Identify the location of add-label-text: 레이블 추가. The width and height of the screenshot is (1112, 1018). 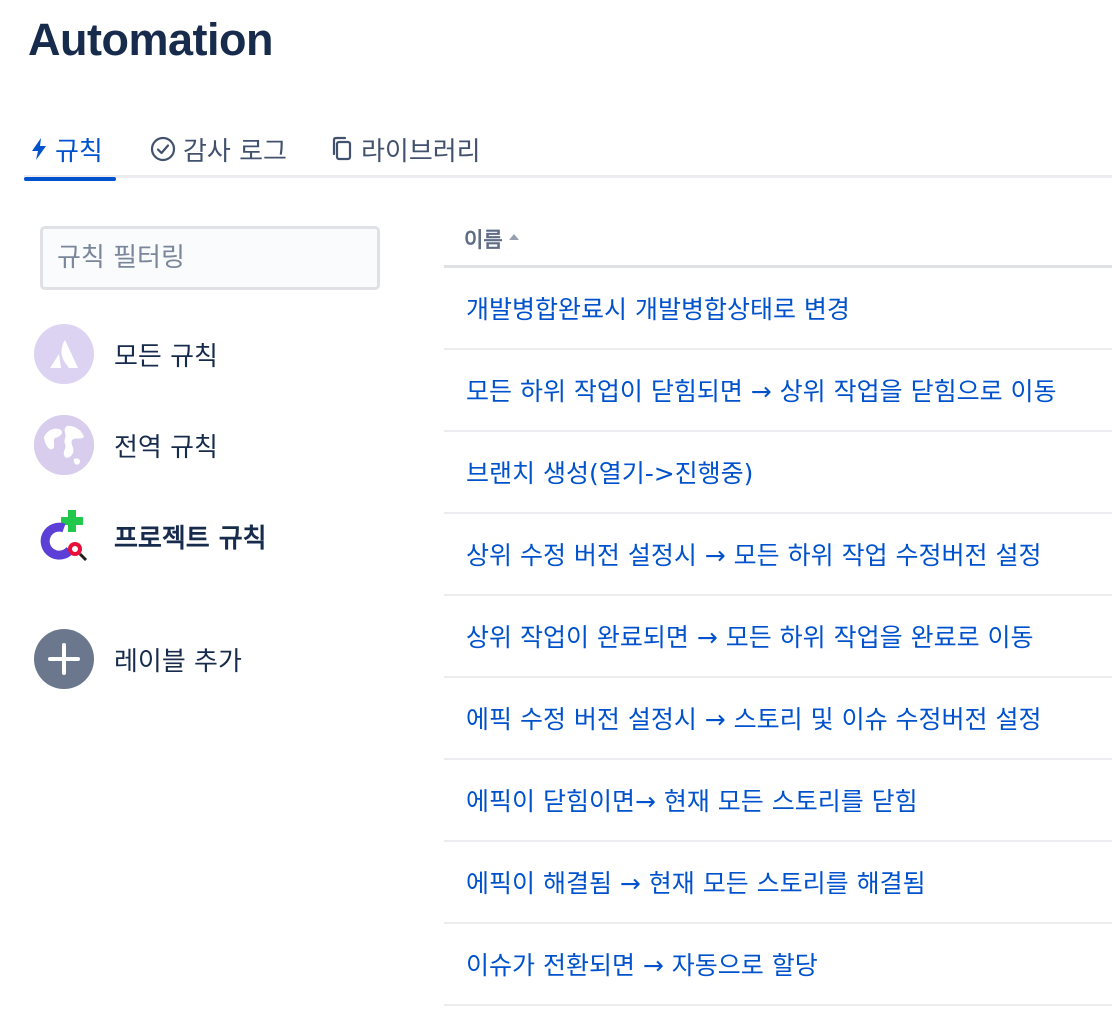
(178, 661).